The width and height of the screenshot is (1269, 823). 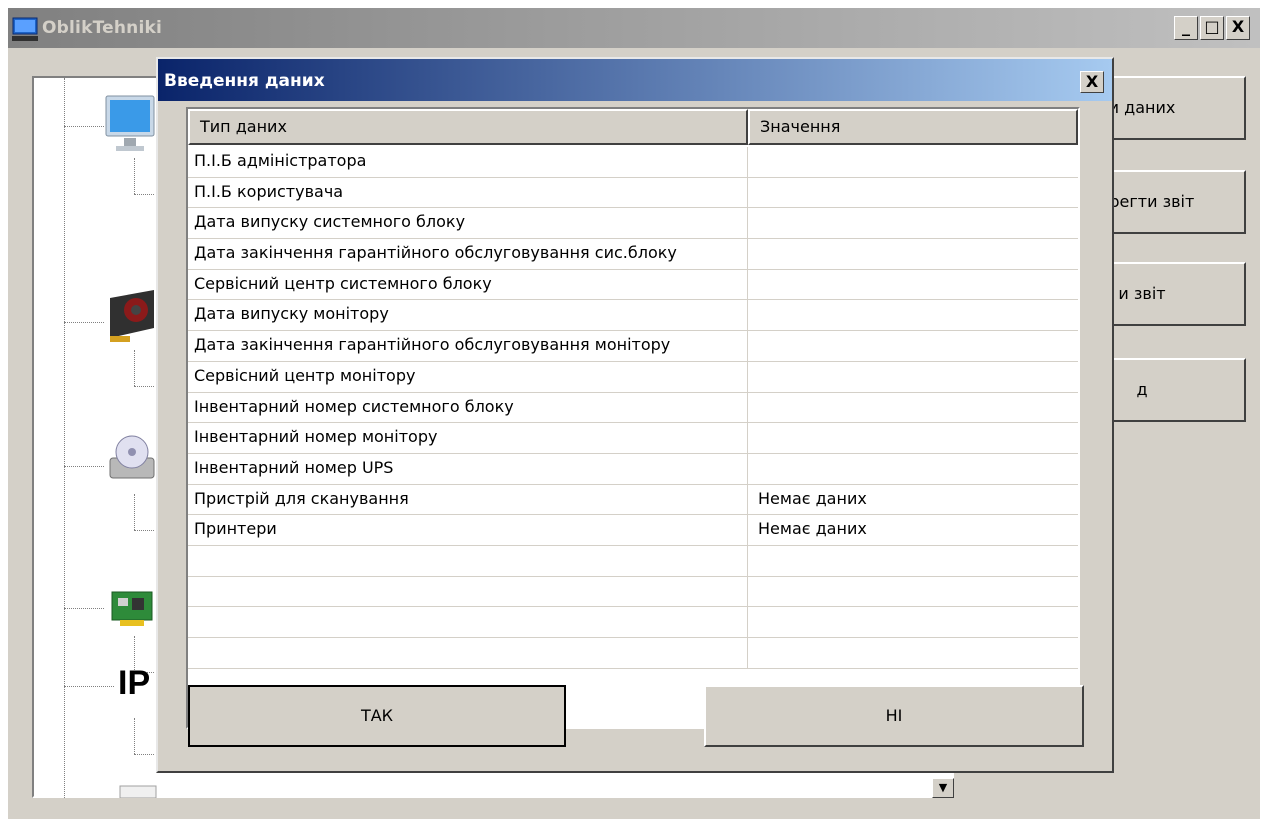 What do you see at coordinates (468, 407) in the screenshot?
I see `cell-type: Інвентарний номер системного блоку` at bounding box center [468, 407].